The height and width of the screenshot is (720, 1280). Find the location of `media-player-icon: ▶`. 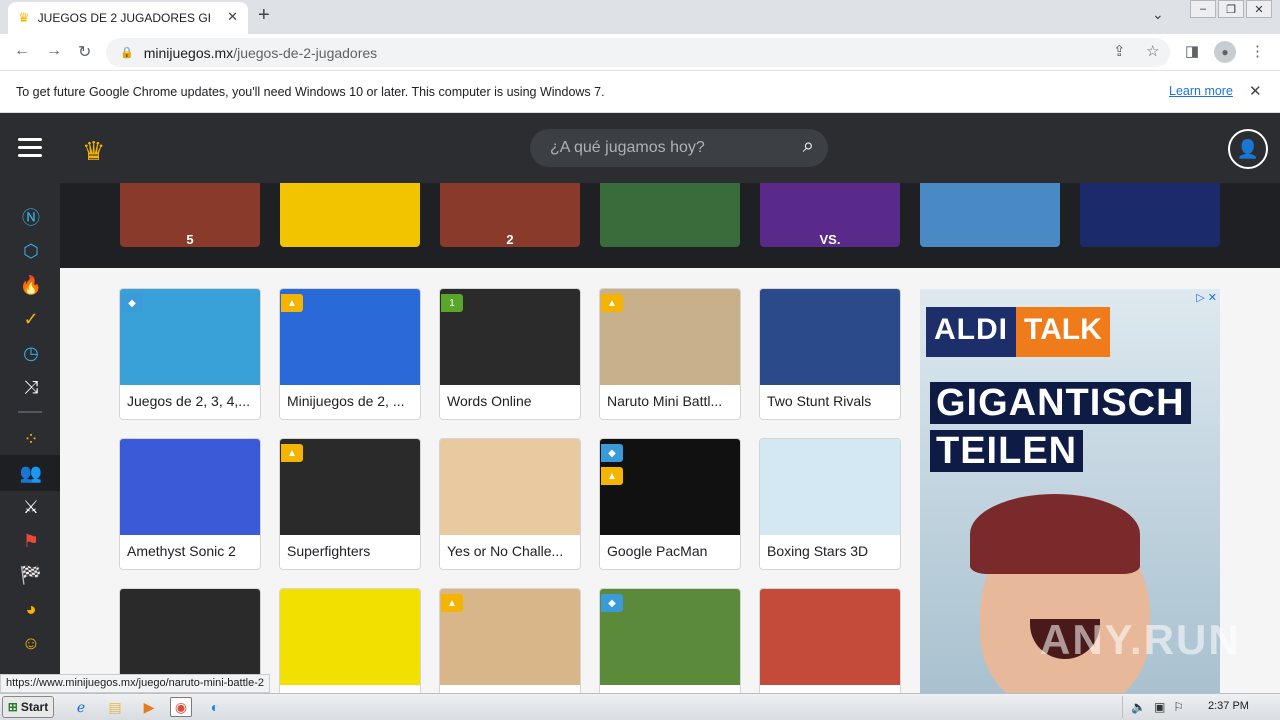

media-player-icon: ▶ is located at coordinates (149, 707).